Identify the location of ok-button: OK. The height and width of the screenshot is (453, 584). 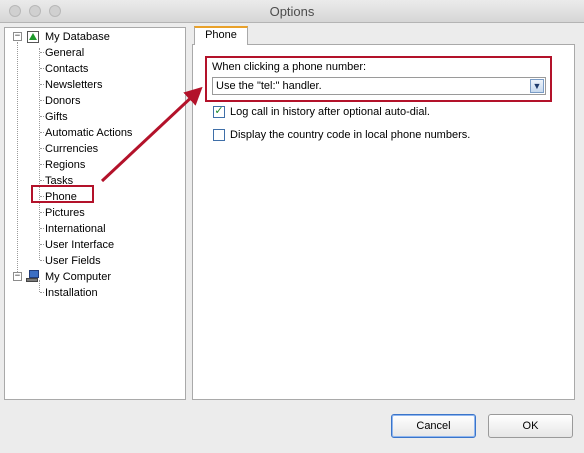
(530, 426).